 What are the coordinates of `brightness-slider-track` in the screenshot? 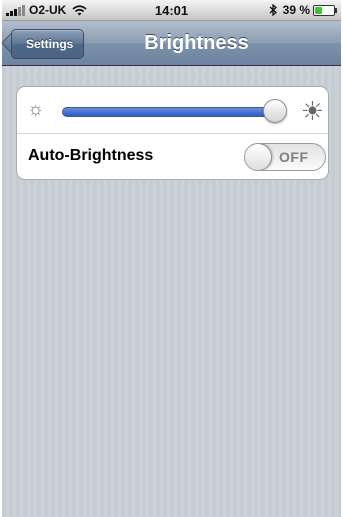 It's located at (170, 112).